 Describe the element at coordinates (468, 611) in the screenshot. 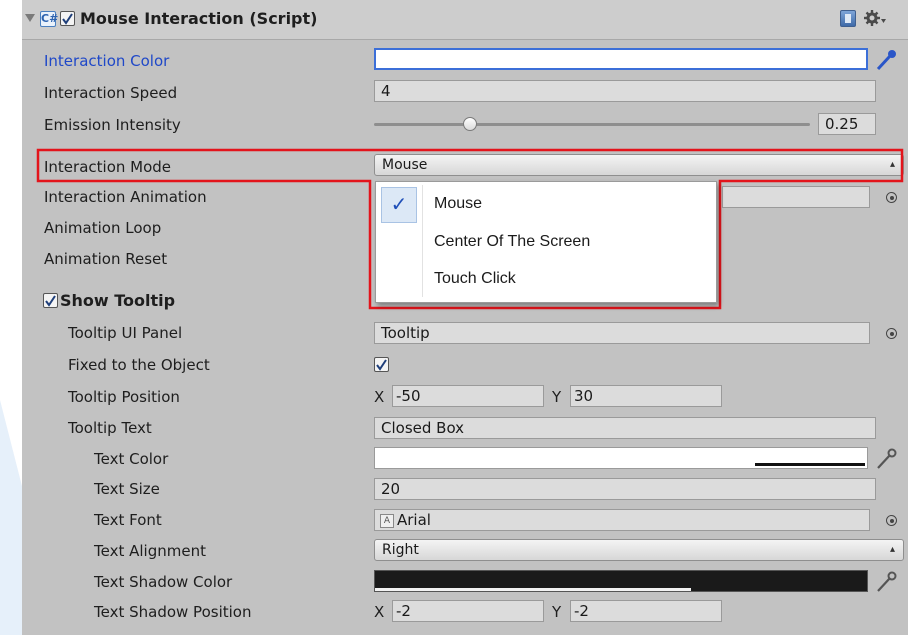

I see `text-shadow-position-x-input: -2` at that location.